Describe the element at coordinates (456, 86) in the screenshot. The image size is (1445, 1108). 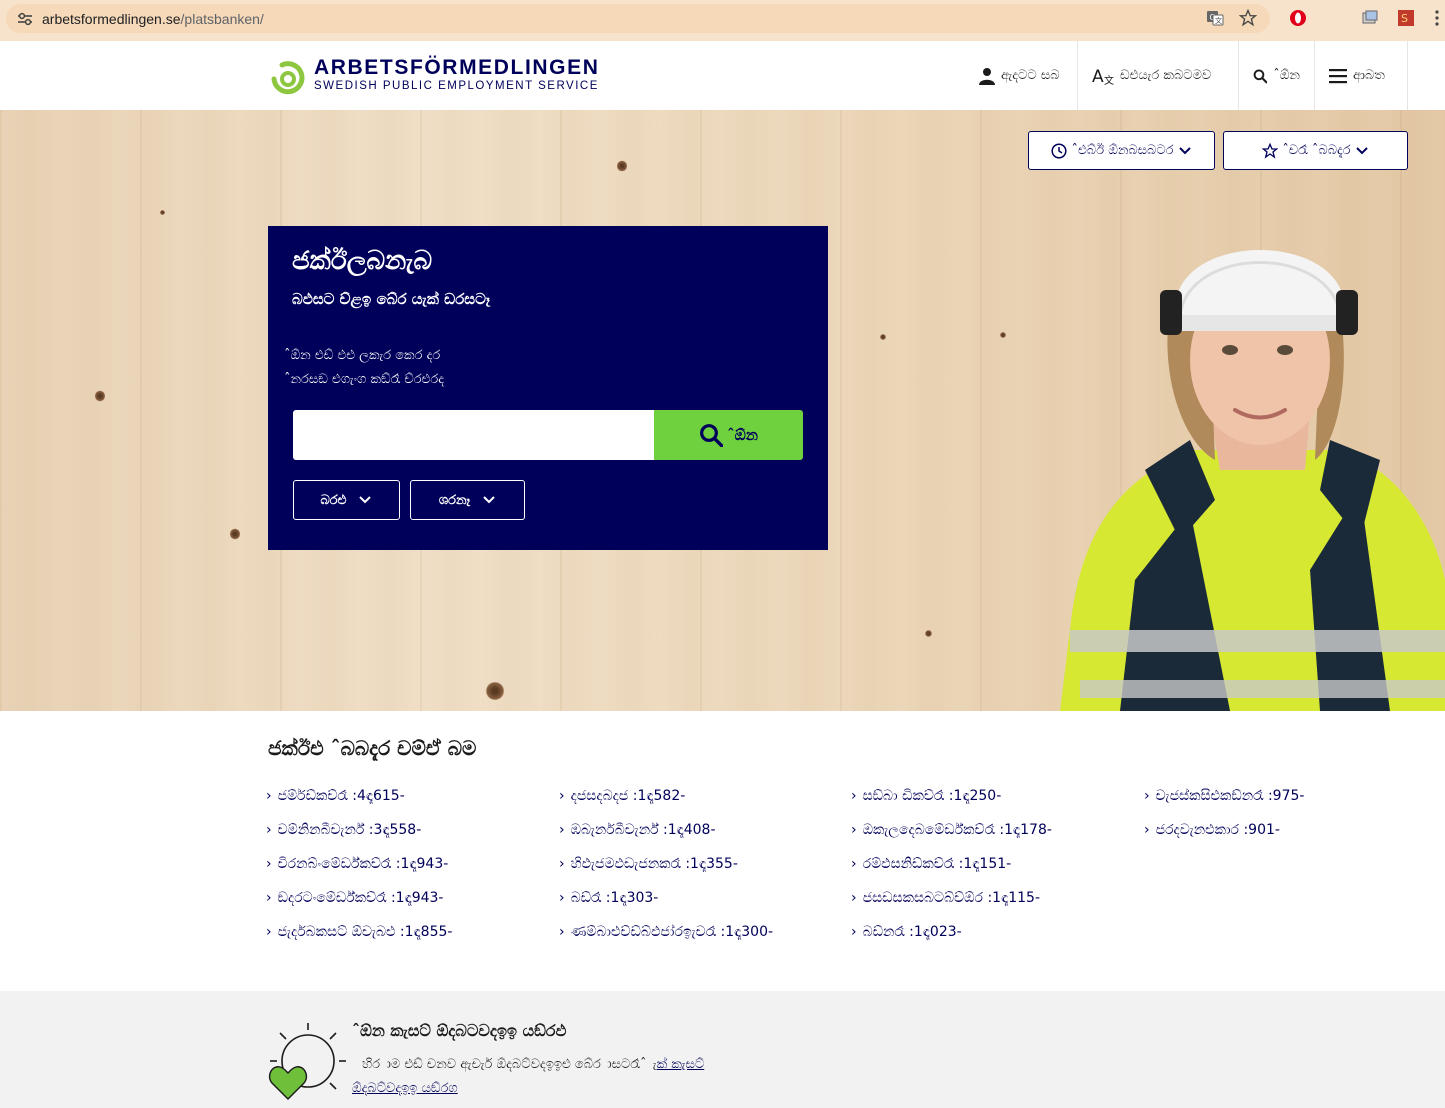
I see `logo-subtitle: SWEDISH PUBLIC EMPLOYMENT SERVICE` at that location.